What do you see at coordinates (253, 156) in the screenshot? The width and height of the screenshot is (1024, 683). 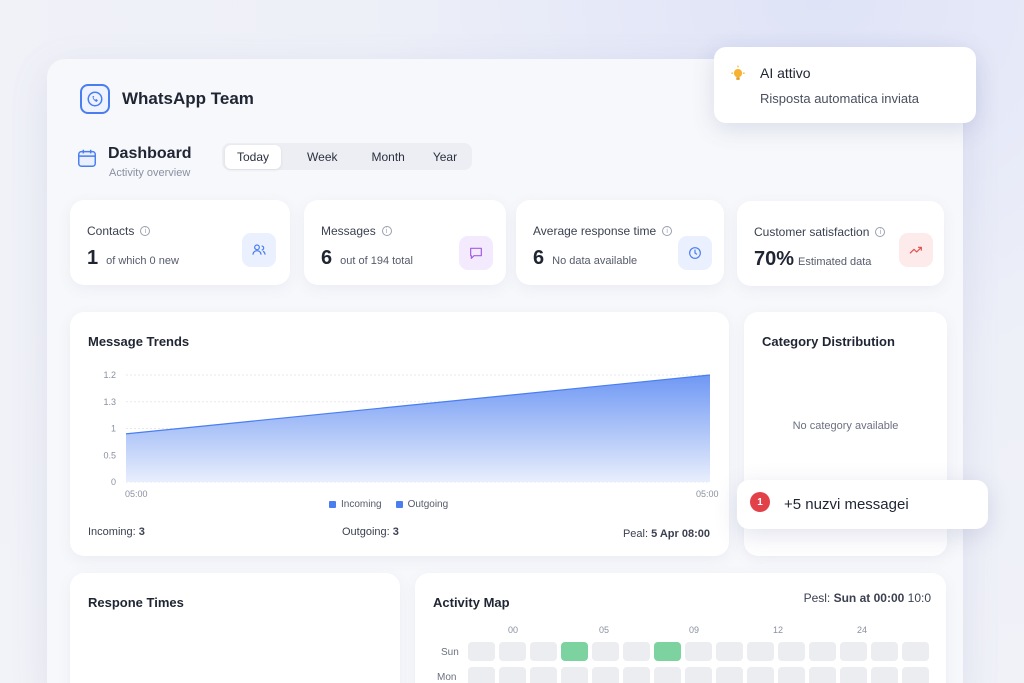 I see `tab-today: Today` at bounding box center [253, 156].